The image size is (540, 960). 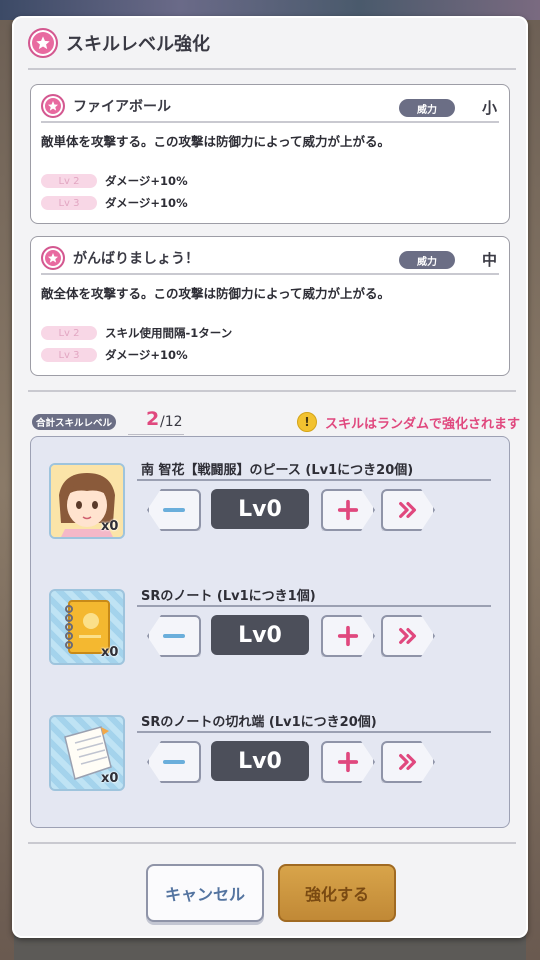 What do you see at coordinates (122, 107) in the screenshot?
I see `skill-name: ファイアボール` at bounding box center [122, 107].